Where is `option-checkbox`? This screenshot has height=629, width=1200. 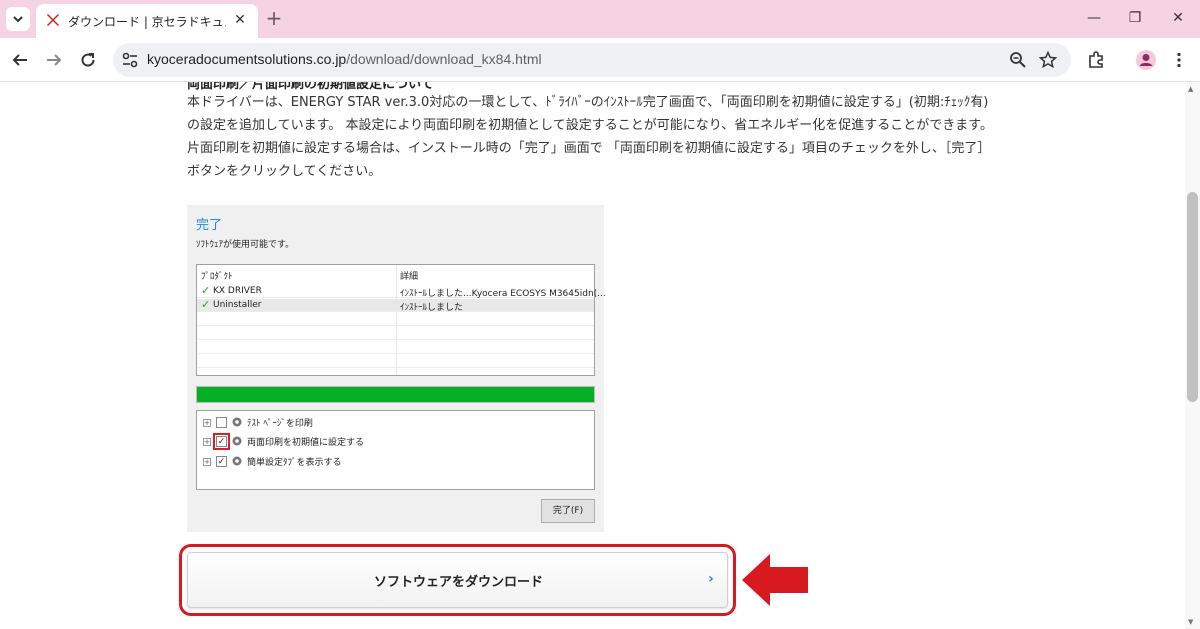
option-checkbox is located at coordinates (221, 422).